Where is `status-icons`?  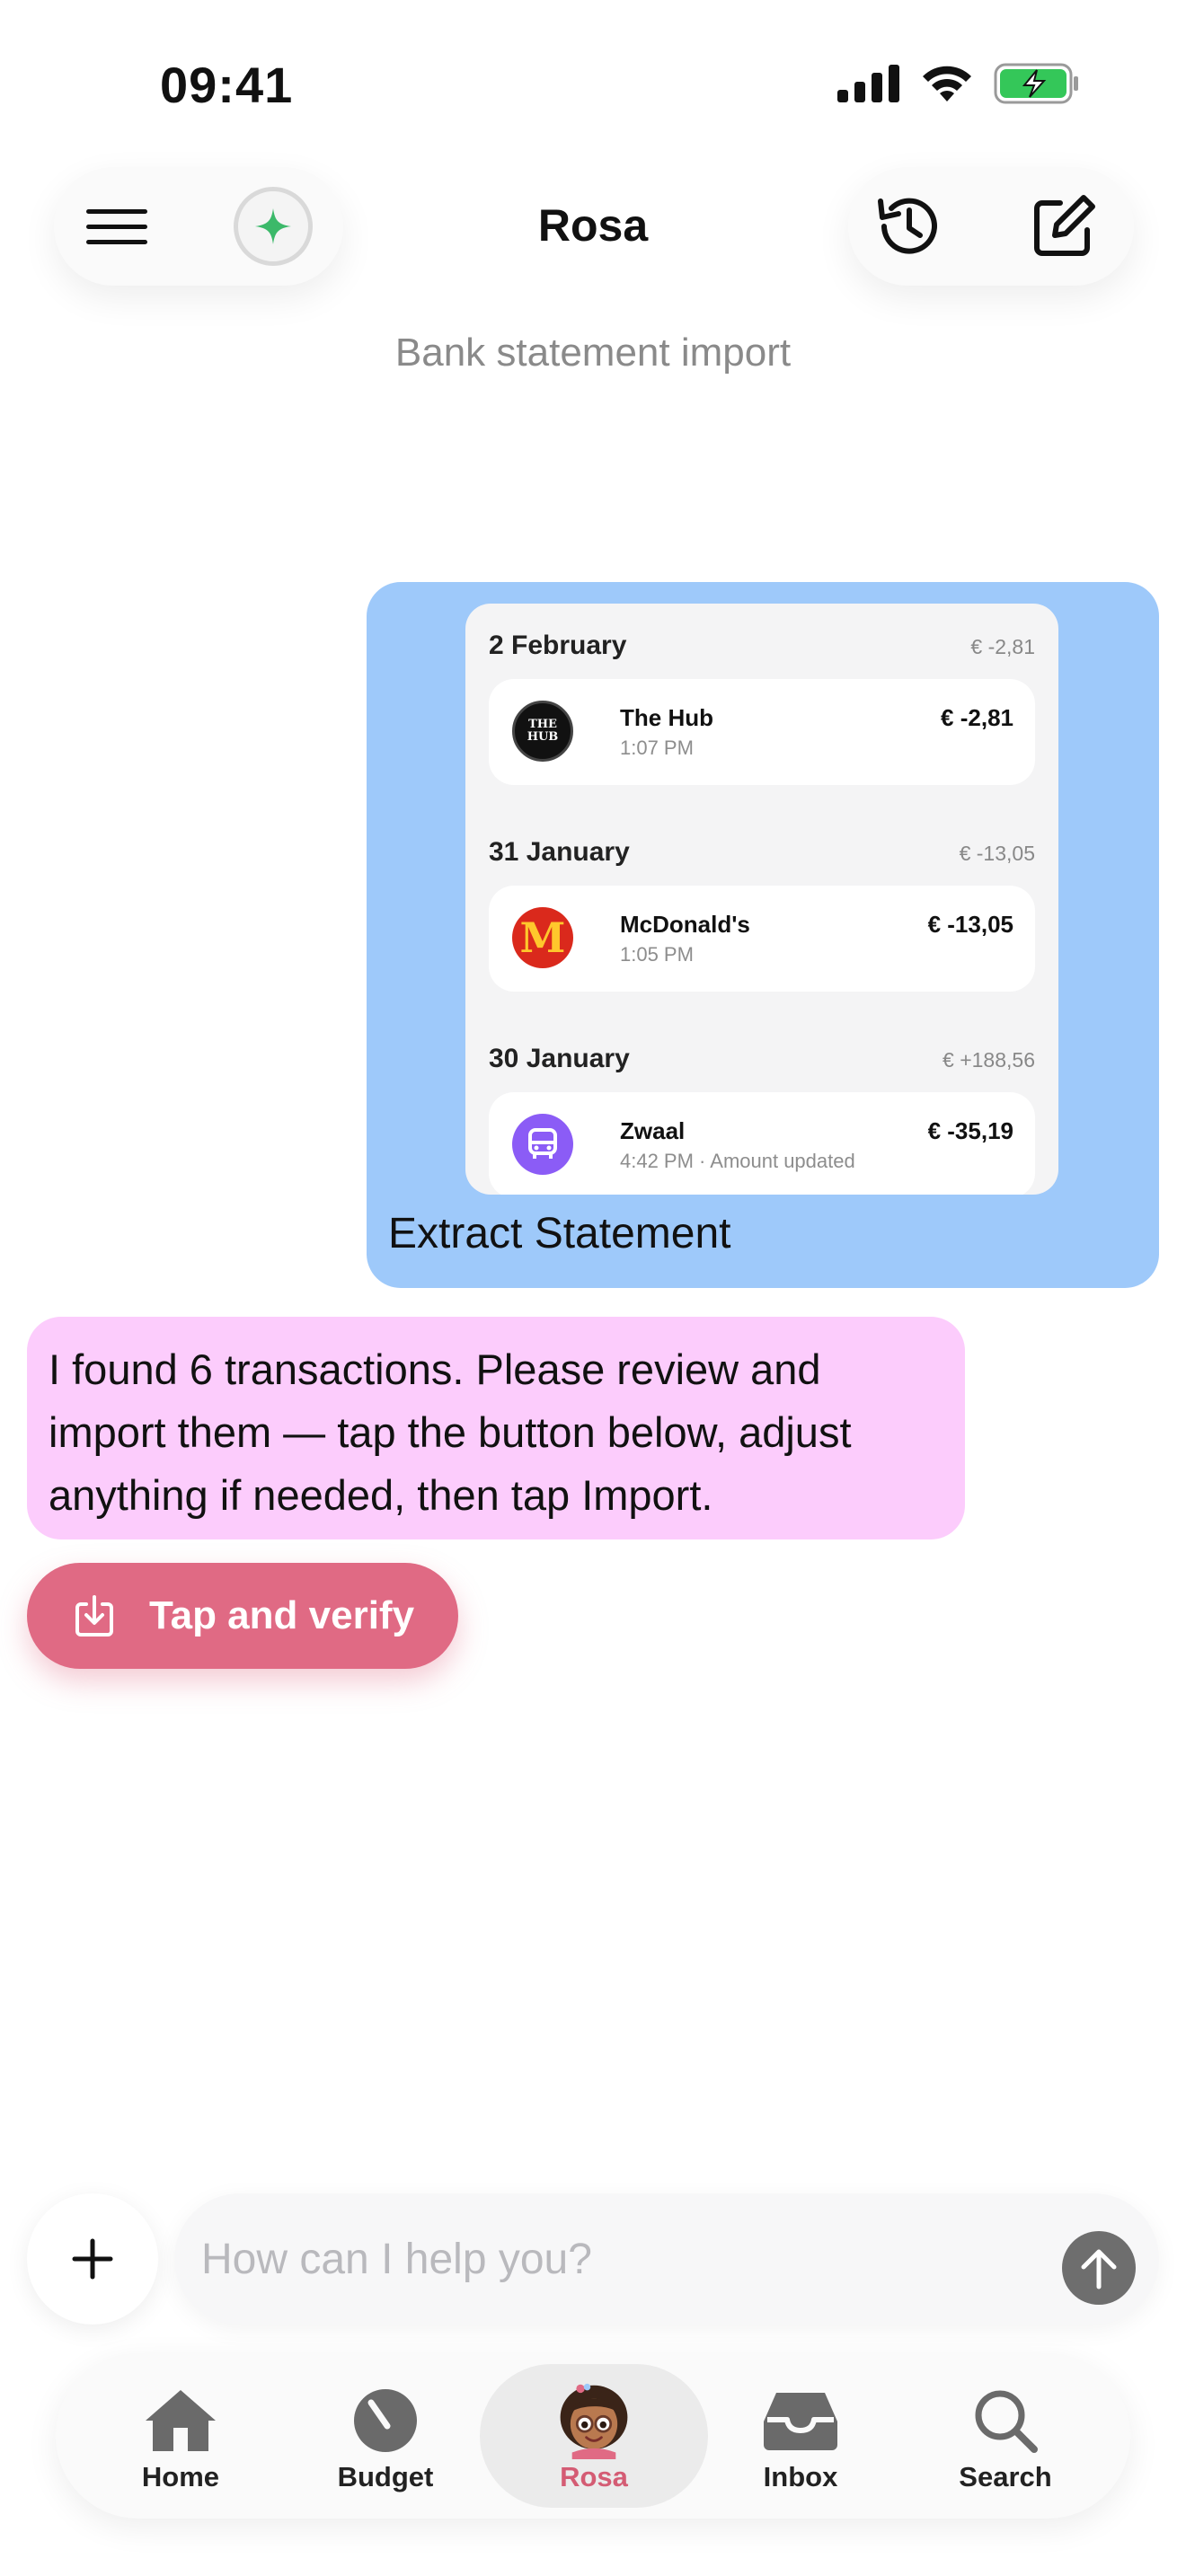
status-icons is located at coordinates (958, 83).